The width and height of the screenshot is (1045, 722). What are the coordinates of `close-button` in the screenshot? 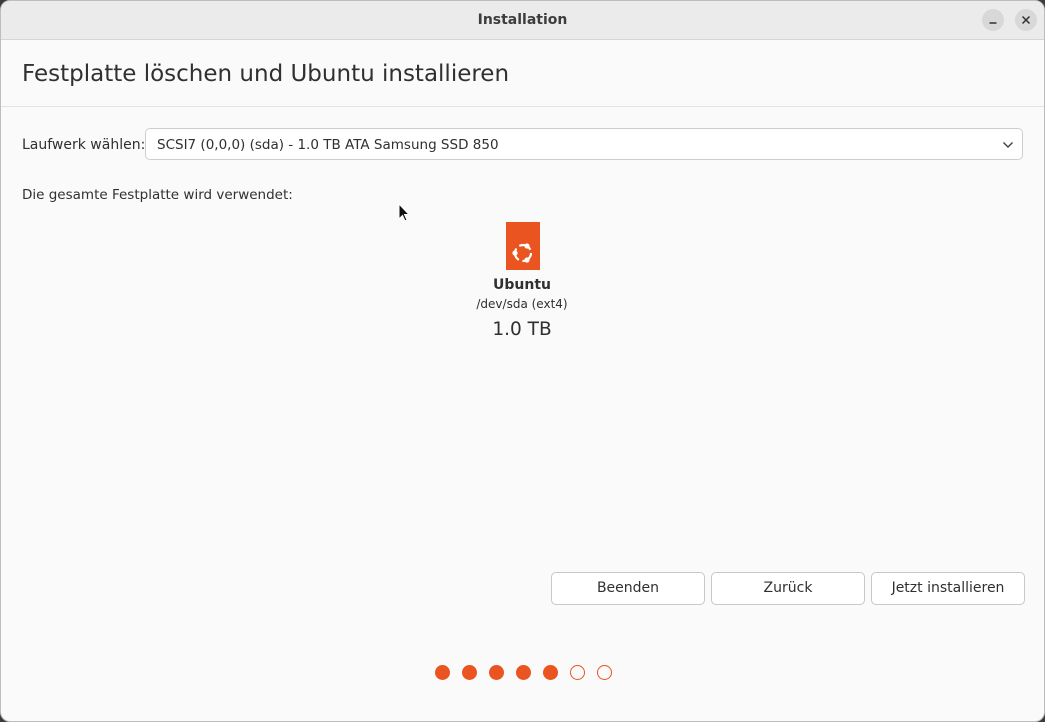 It's located at (1026, 20).